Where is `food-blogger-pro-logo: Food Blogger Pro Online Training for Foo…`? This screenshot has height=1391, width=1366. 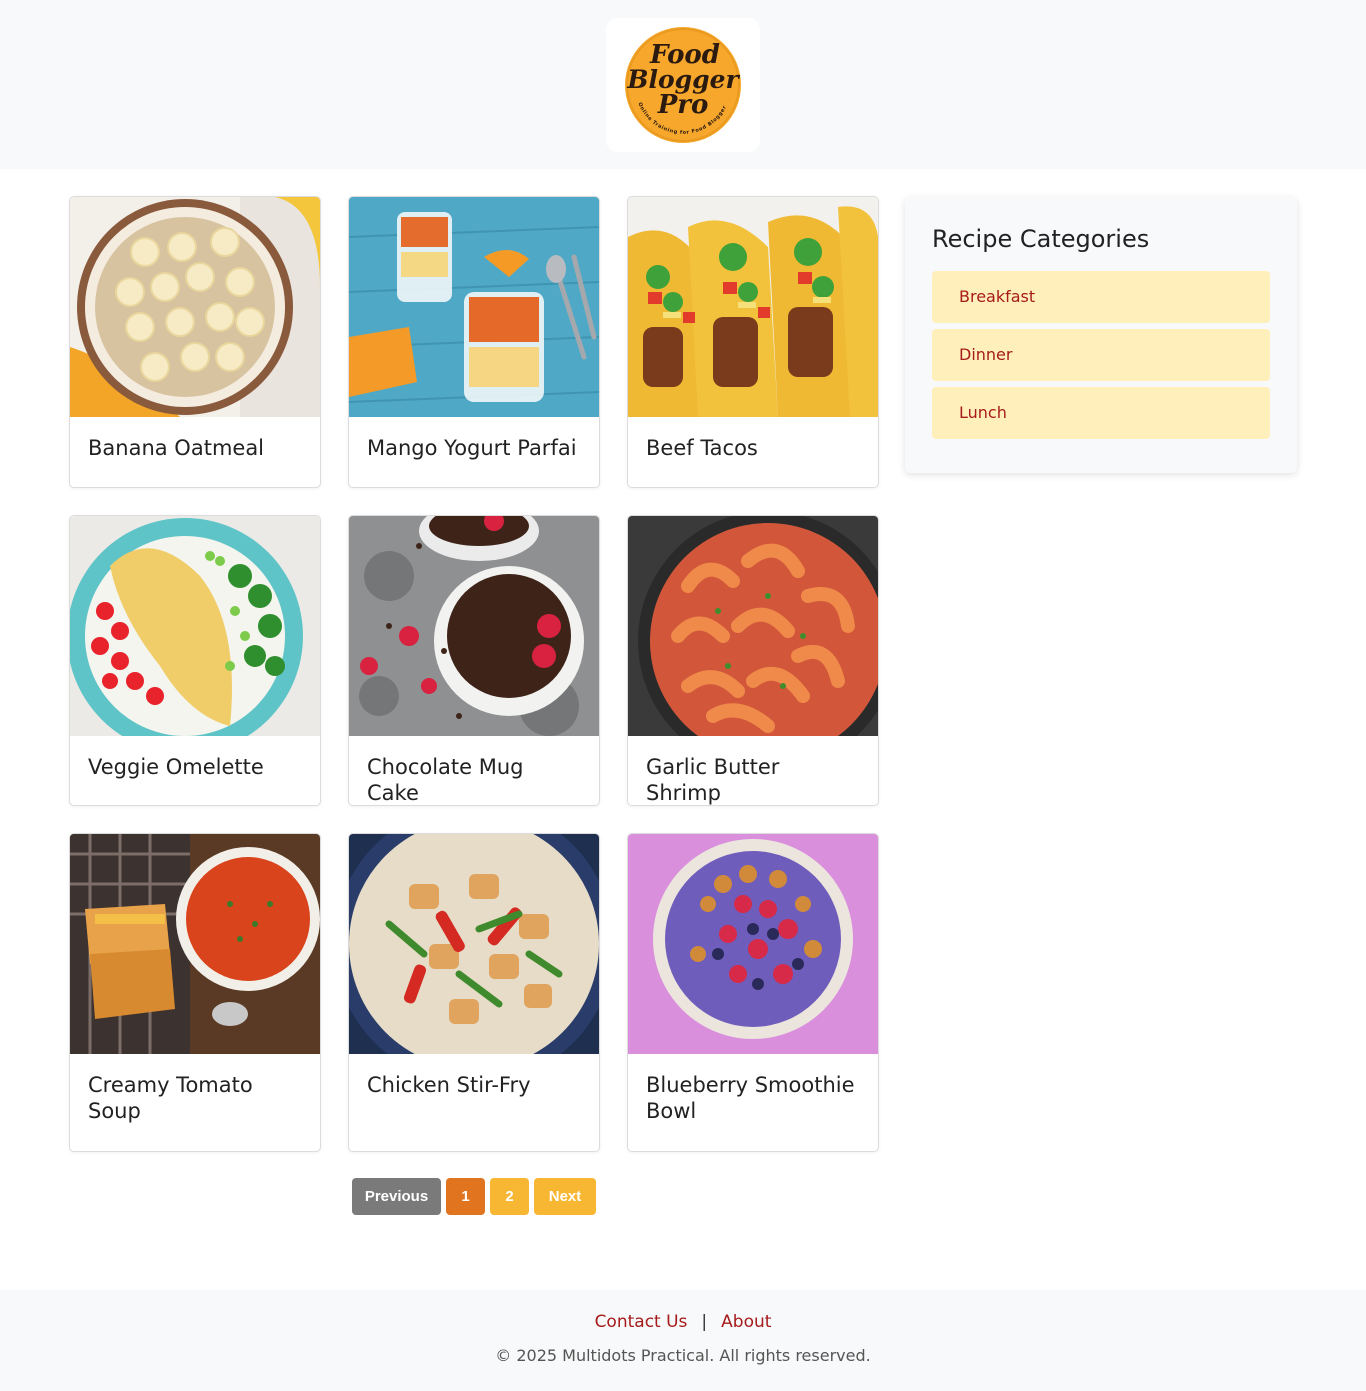 food-blogger-pro-logo: Food Blogger Pro Online Training for Foo… is located at coordinates (682, 84).